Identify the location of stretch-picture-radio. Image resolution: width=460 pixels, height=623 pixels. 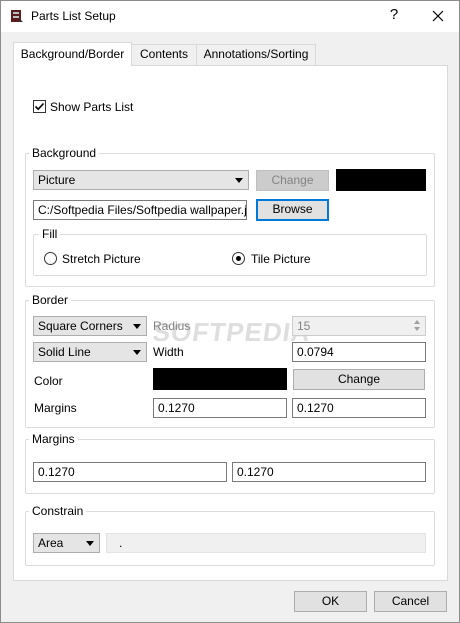
(50, 258).